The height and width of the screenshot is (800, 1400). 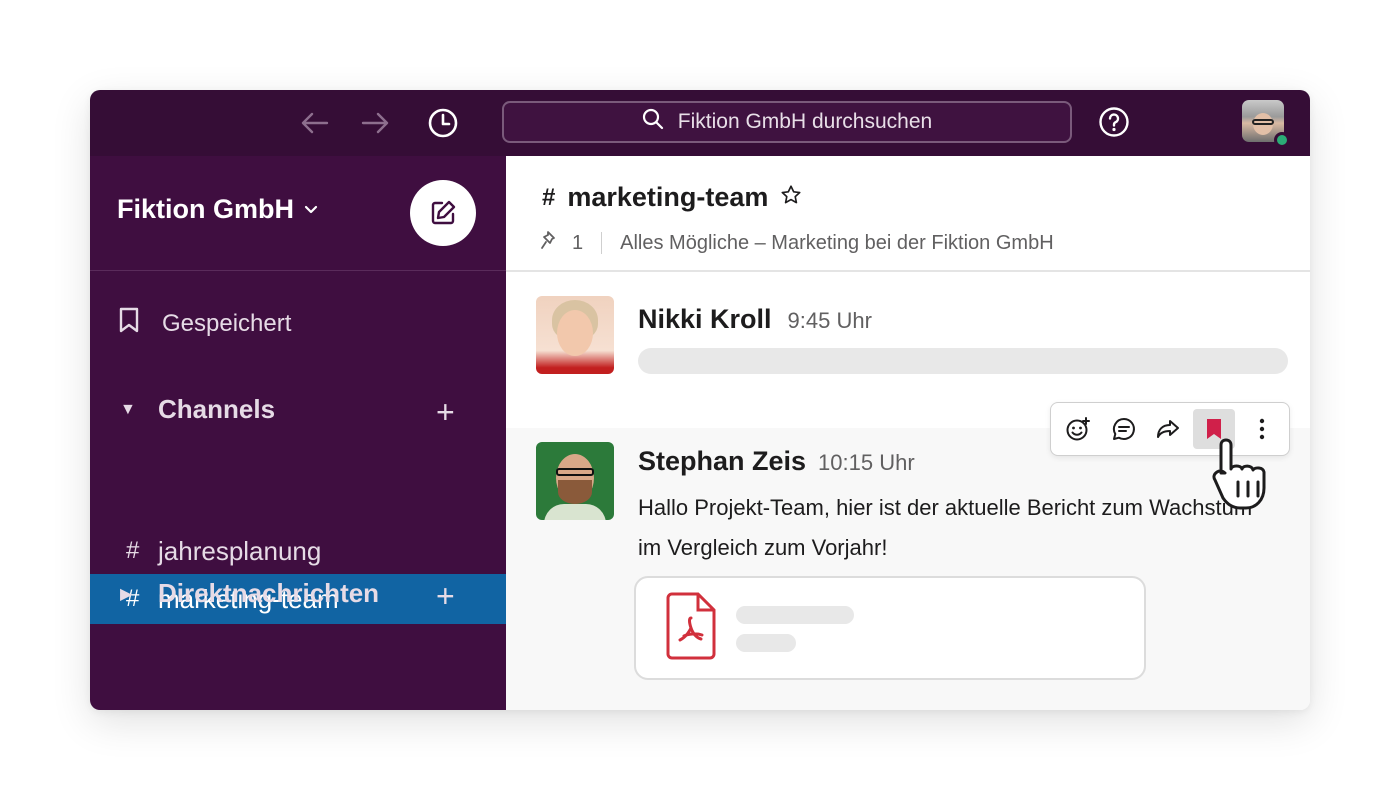 I want to click on message-placeholder, so click(x=963, y=361).